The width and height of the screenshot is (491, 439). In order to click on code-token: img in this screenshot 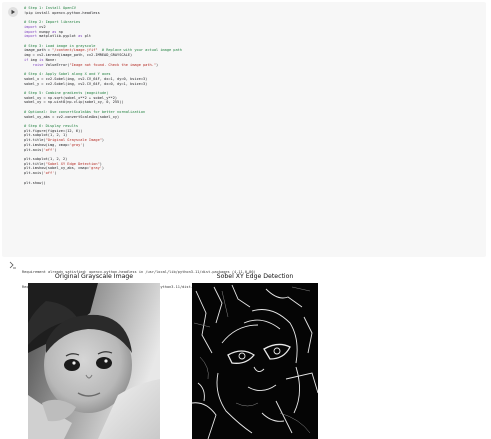, I will do `click(34, 59)`.